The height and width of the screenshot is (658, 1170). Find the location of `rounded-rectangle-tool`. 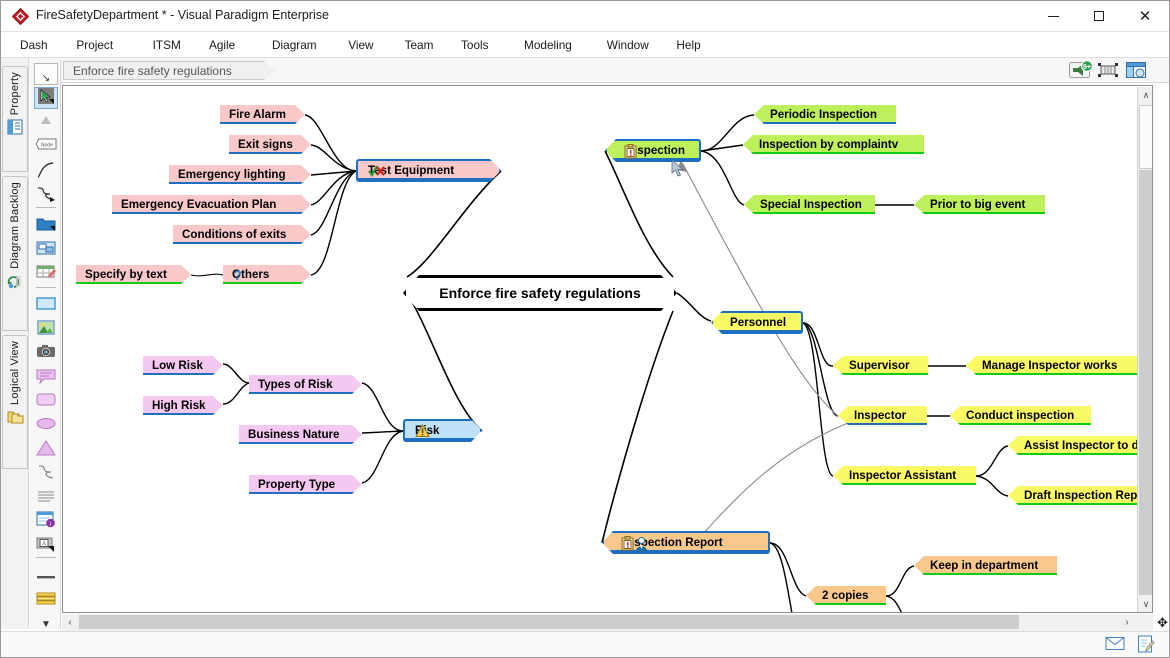

rounded-rectangle-tool is located at coordinates (46, 402).